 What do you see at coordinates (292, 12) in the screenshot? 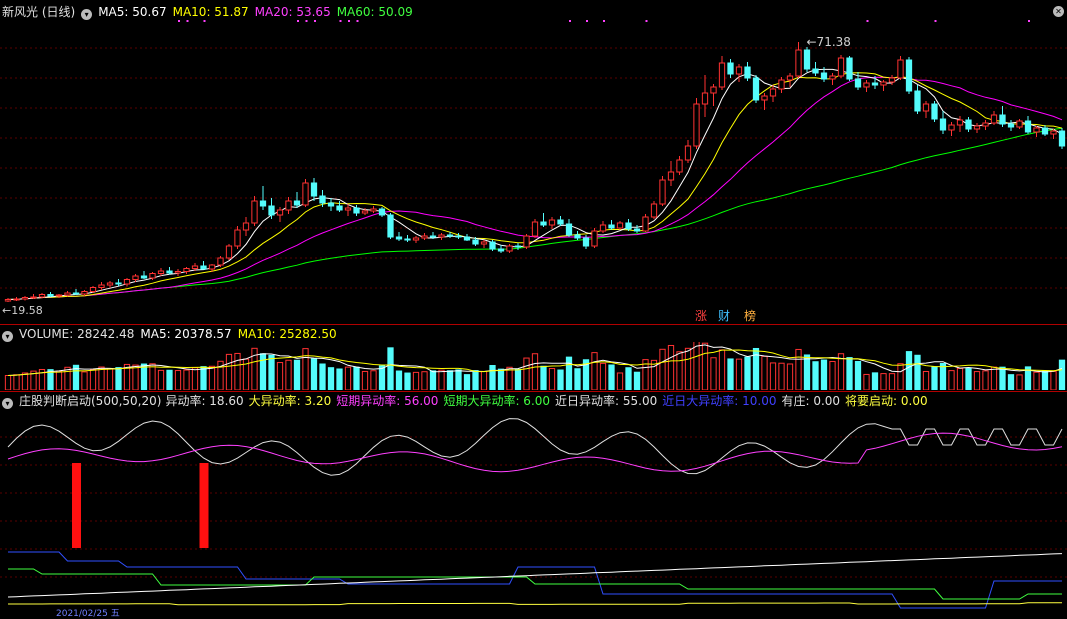
I see `ma20-label: MA20: 53.65` at bounding box center [292, 12].